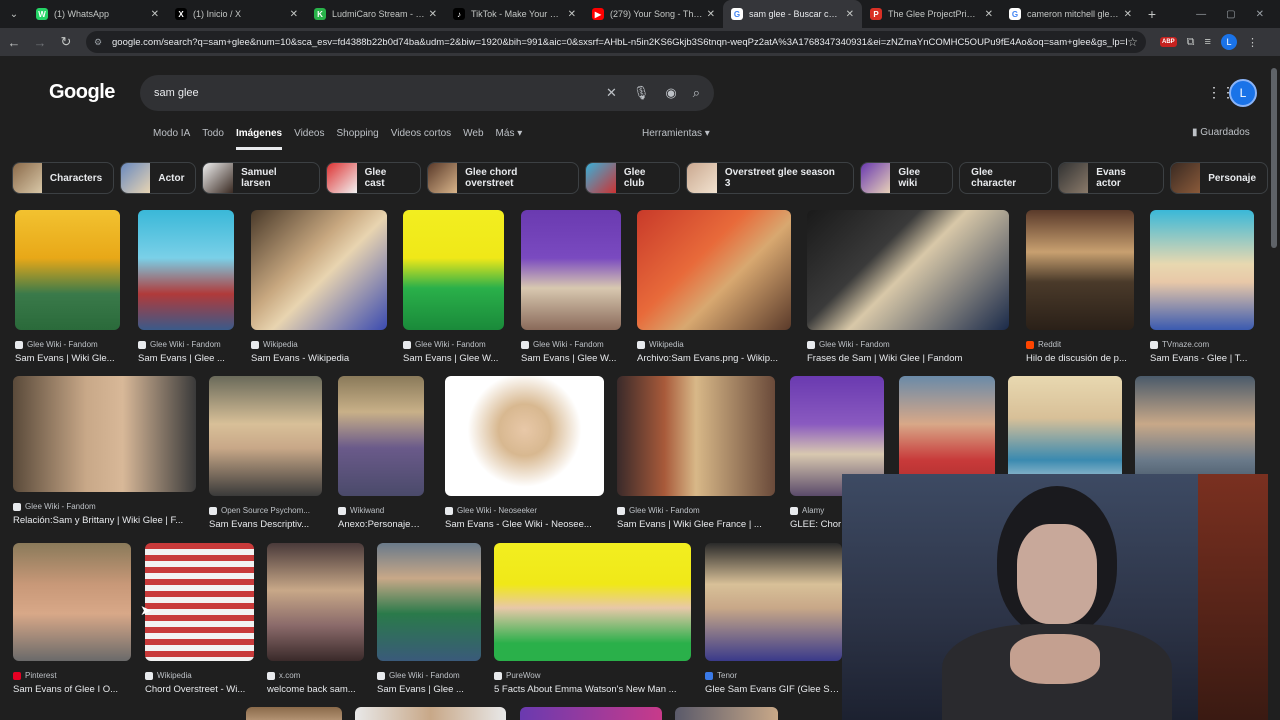 Image resolution: width=1280 pixels, height=720 pixels. What do you see at coordinates (509, 139) in the screenshot?
I see `tab-mas: Más ▾` at bounding box center [509, 139].